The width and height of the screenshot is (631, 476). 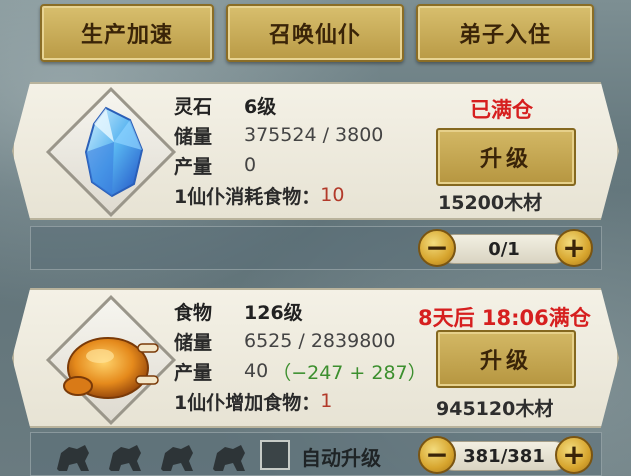 I want to click on output-value: 0, so click(x=250, y=165).